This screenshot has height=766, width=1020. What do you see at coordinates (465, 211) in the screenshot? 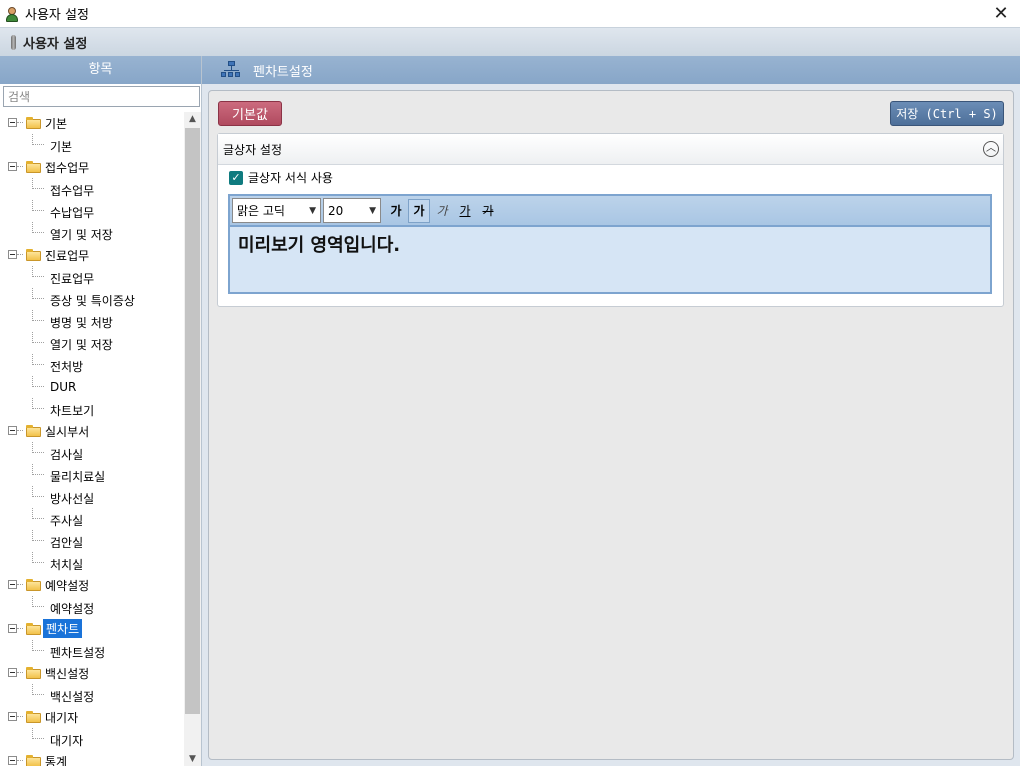
I see `underline-button: 가` at bounding box center [465, 211].